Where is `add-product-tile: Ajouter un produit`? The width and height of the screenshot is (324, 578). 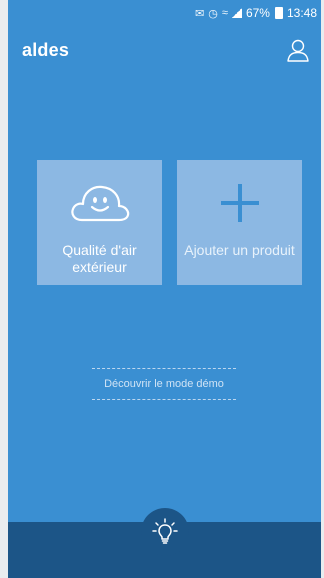
add-product-tile: Ajouter un produit is located at coordinates (239, 222).